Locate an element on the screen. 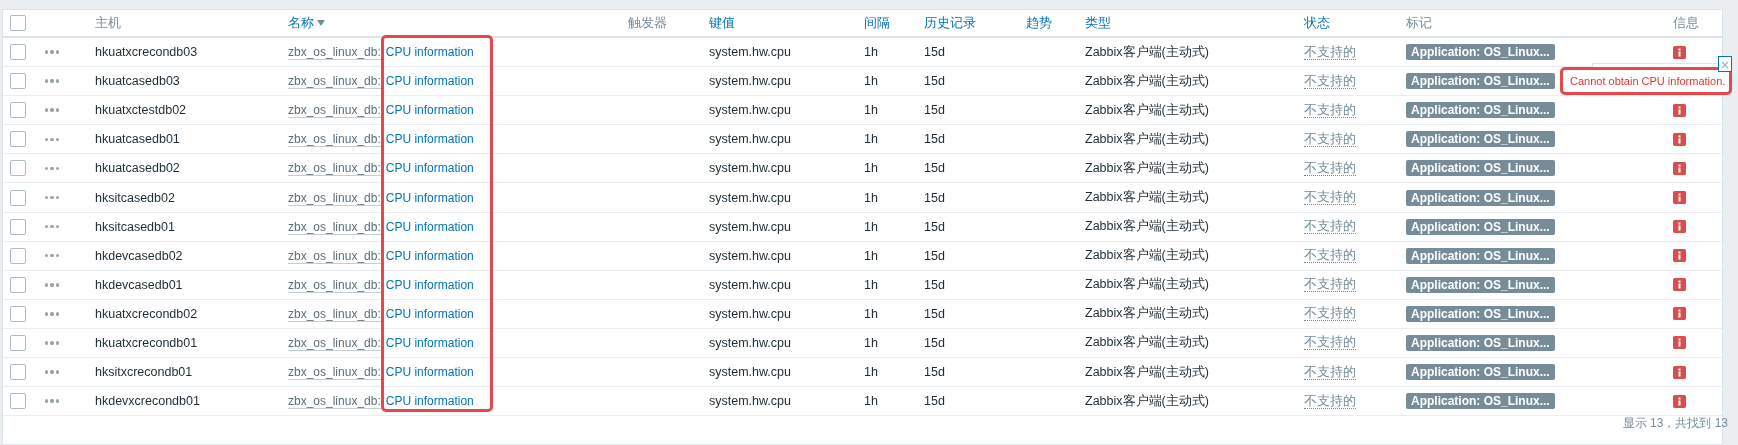 The image size is (1738, 445). column-header: 信息 is located at coordinates (1686, 23).